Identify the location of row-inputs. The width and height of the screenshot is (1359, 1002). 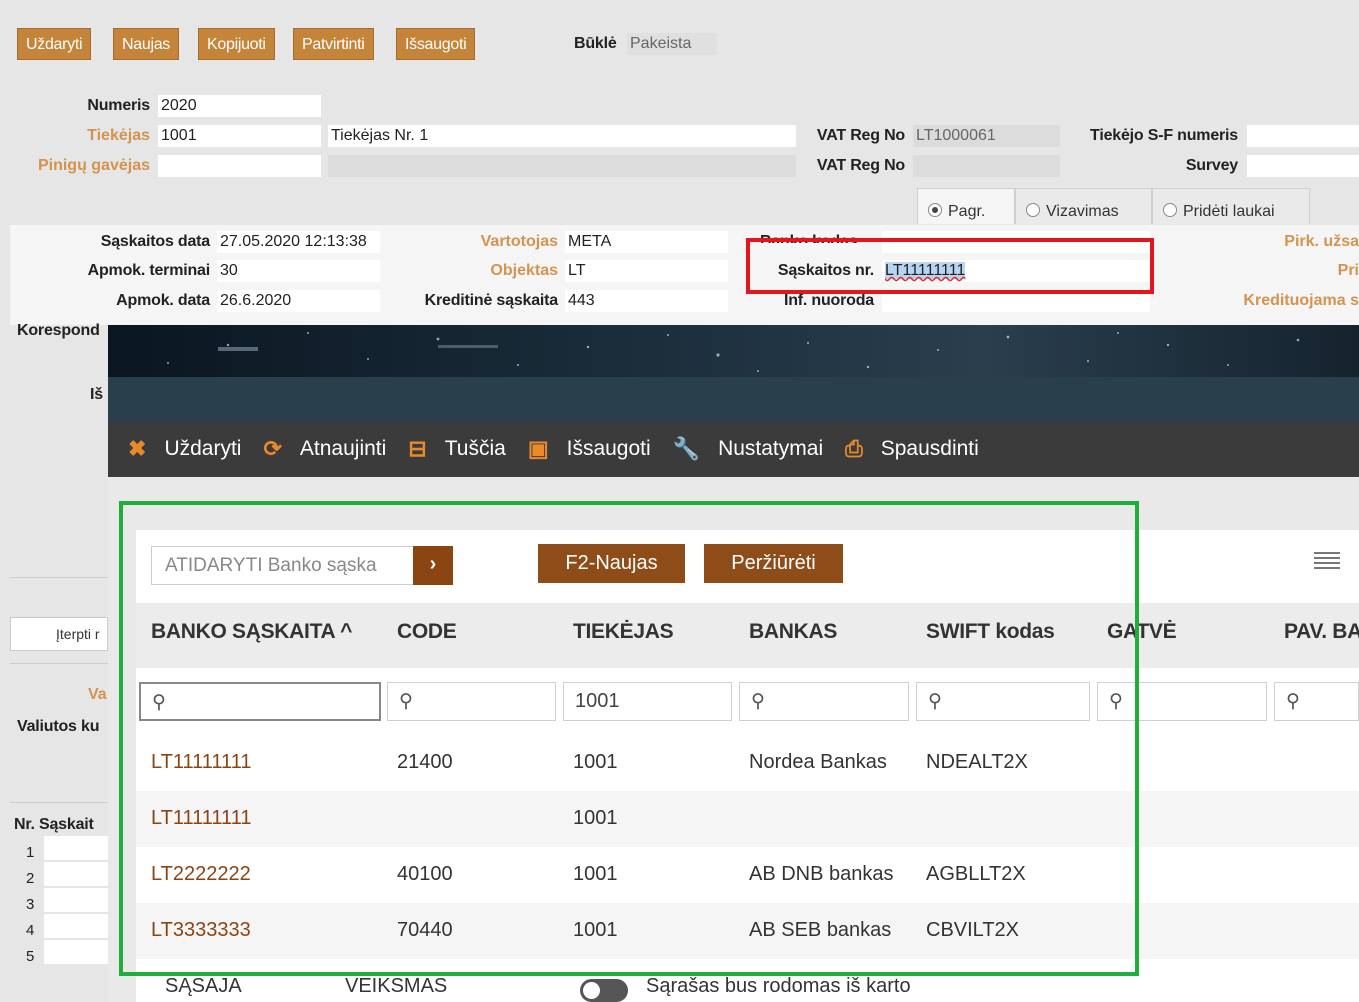
(76, 901).